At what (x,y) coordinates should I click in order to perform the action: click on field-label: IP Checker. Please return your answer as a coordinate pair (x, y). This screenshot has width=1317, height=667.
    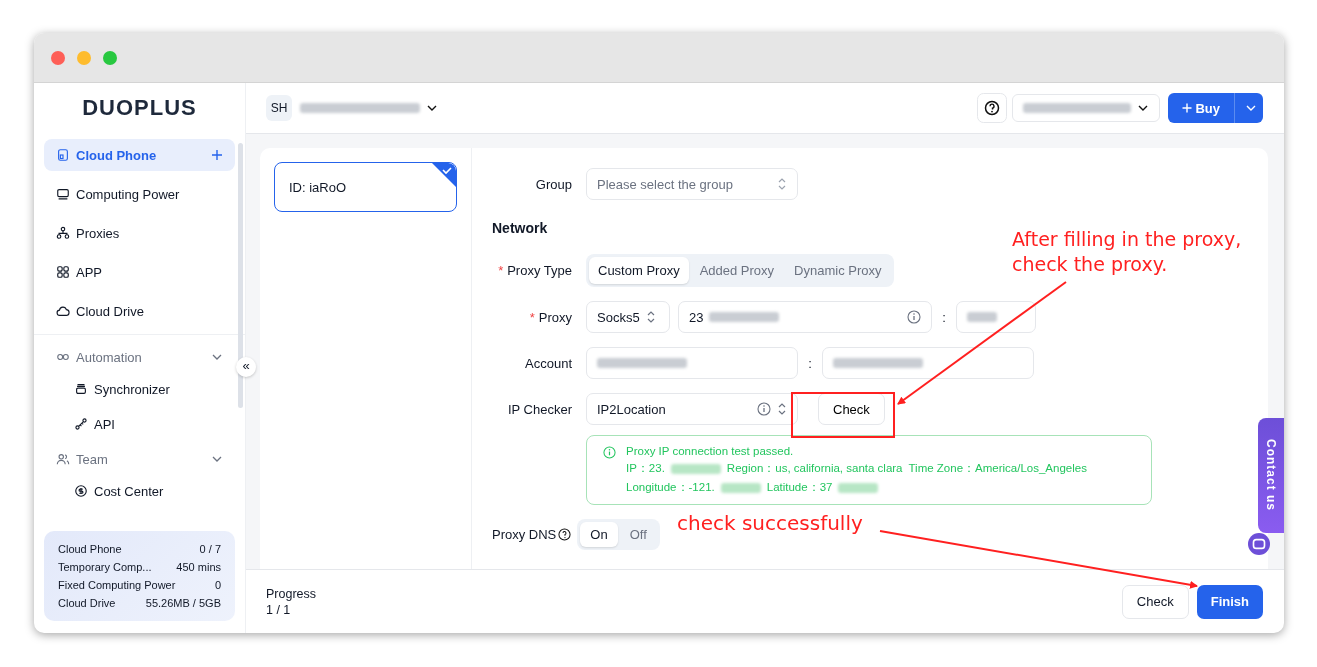
    Looking at the image, I should click on (539, 409).